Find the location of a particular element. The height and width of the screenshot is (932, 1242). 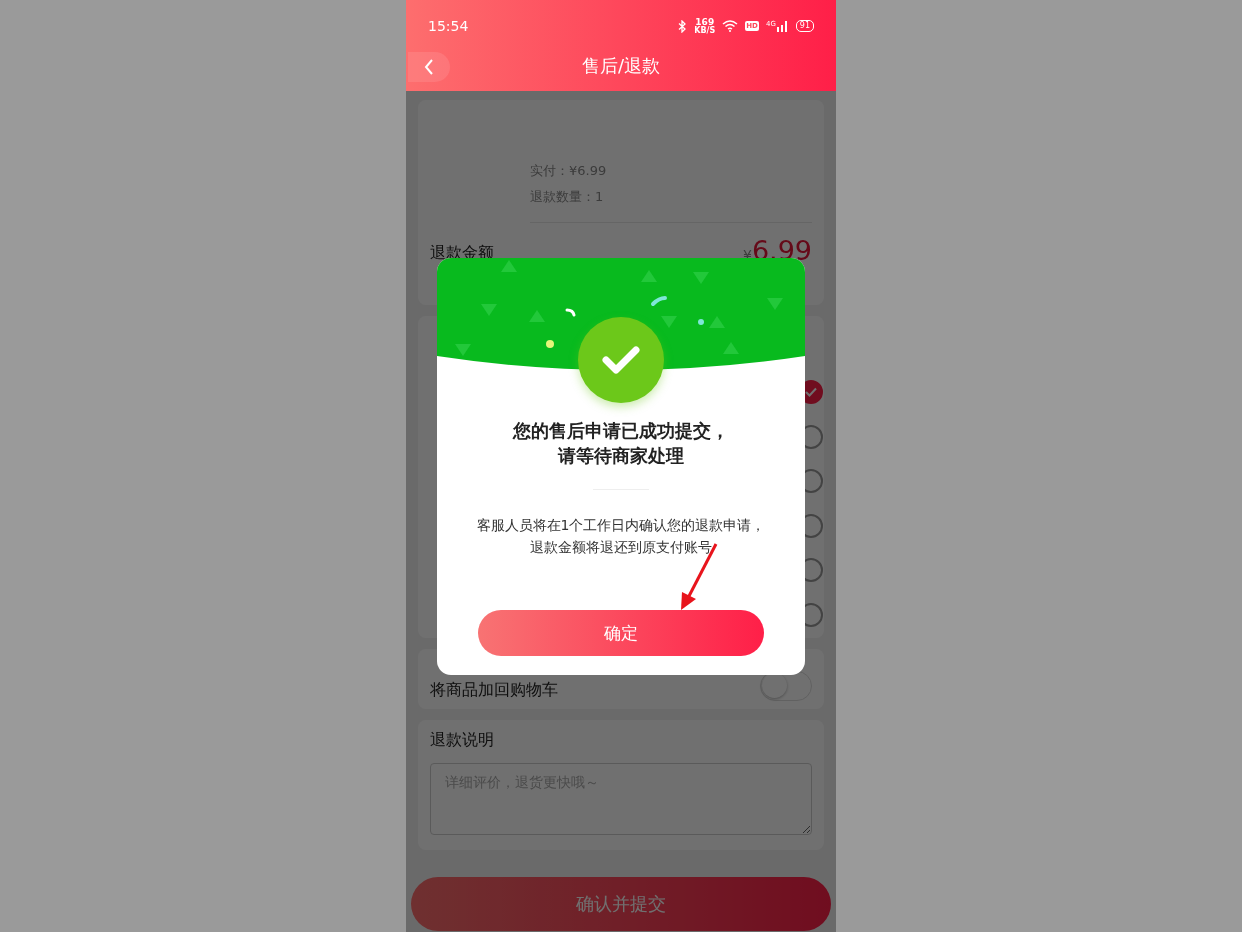

confirm-button: 确定 is located at coordinates (621, 633).